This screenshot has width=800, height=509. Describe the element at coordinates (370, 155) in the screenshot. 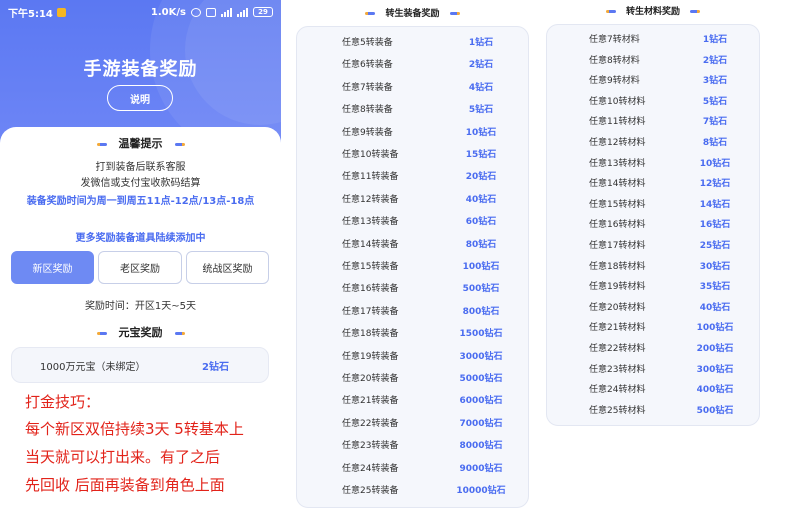

I see `row-item-name: 任意10转装备` at that location.